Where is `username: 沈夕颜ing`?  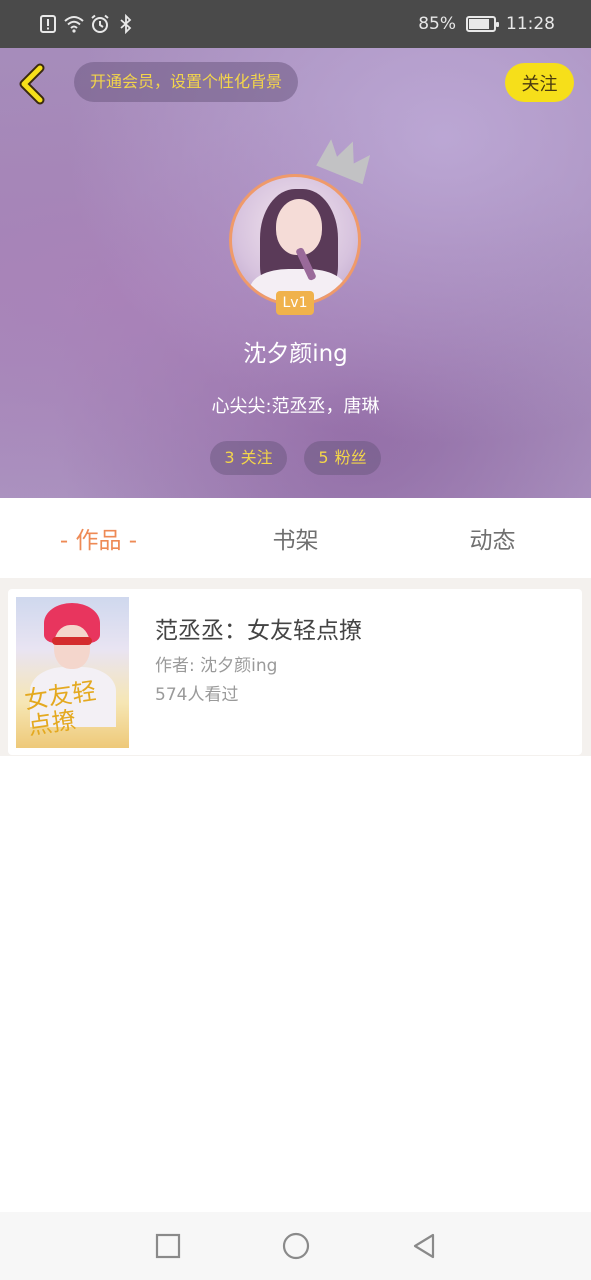 username: 沈夕颜ing is located at coordinates (295, 354).